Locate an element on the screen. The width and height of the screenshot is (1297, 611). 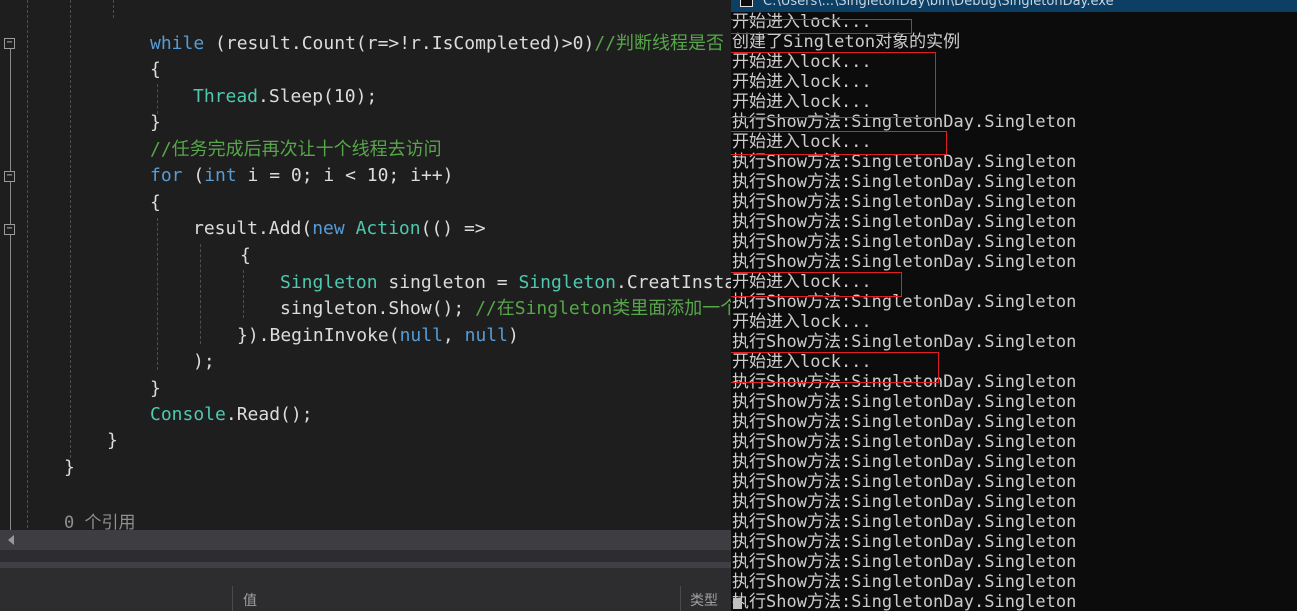
code-token: int is located at coordinates (220, 175).